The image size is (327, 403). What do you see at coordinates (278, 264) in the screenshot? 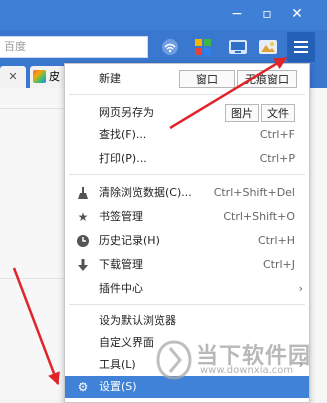
I see `menu-item-shortcut: Ctrl+J` at bounding box center [278, 264].